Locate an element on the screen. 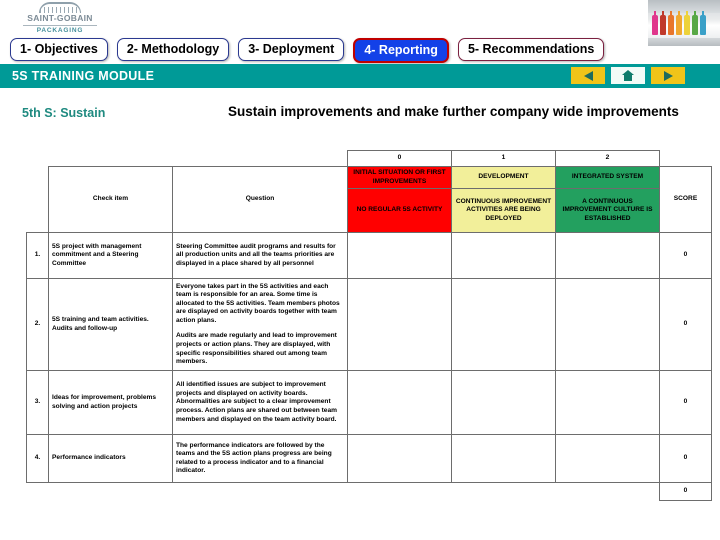  bottle-amber-icon is located at coordinates (679, 23).